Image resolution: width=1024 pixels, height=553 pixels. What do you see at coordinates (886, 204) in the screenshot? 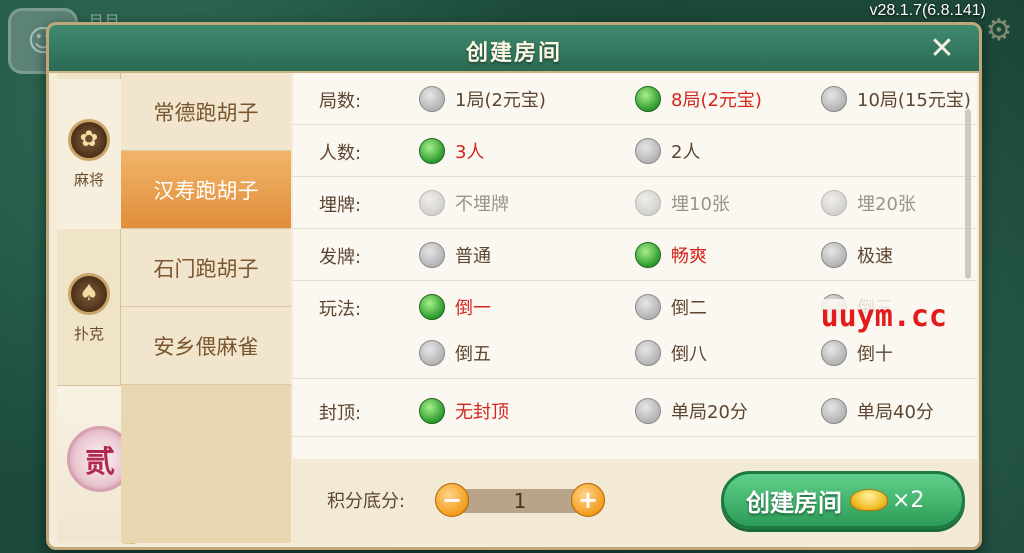
I see `option-text: 埋20张` at bounding box center [886, 204].